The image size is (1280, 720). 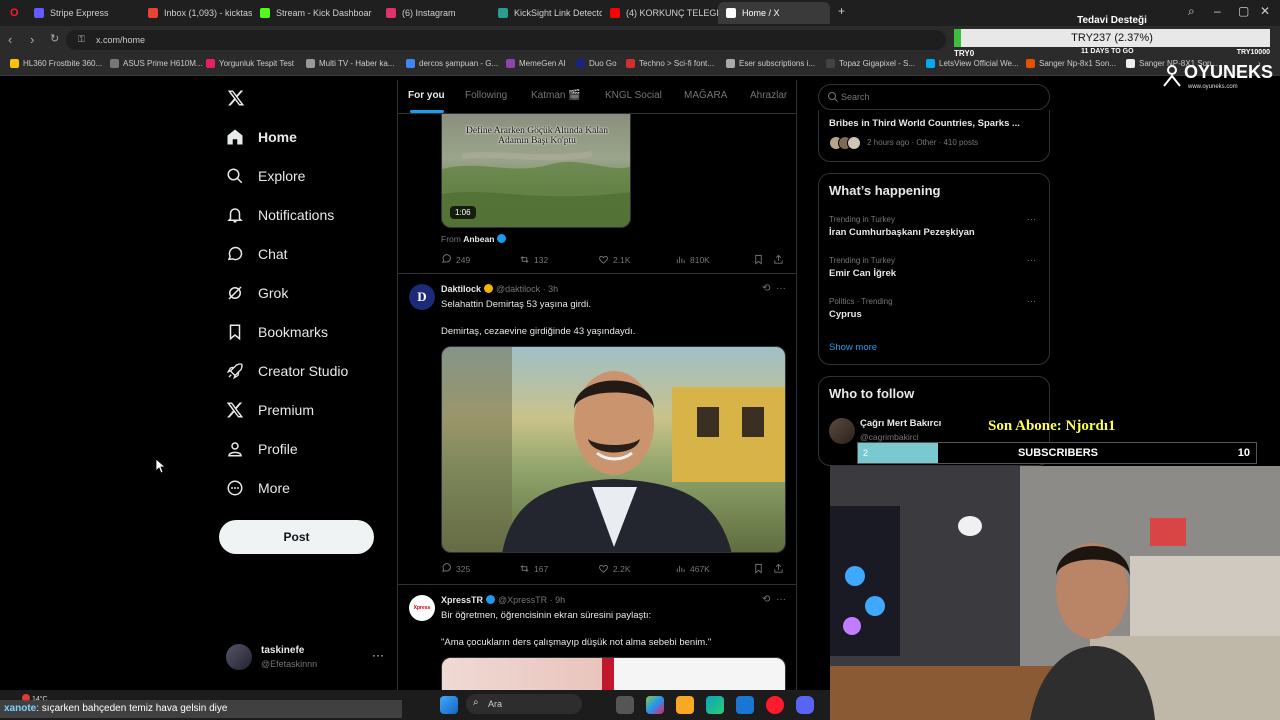 What do you see at coordinates (82, 13) in the screenshot?
I see `tab-stripe-express: Stripe Express` at bounding box center [82, 13].